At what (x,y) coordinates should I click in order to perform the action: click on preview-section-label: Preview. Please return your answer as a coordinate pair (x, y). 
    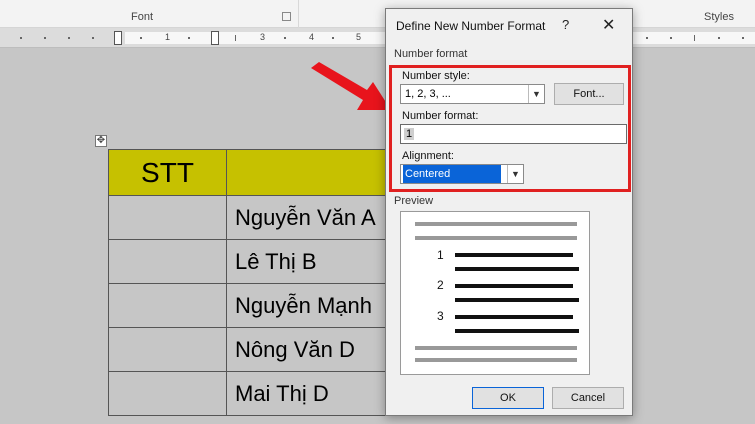
    Looking at the image, I should click on (414, 201).